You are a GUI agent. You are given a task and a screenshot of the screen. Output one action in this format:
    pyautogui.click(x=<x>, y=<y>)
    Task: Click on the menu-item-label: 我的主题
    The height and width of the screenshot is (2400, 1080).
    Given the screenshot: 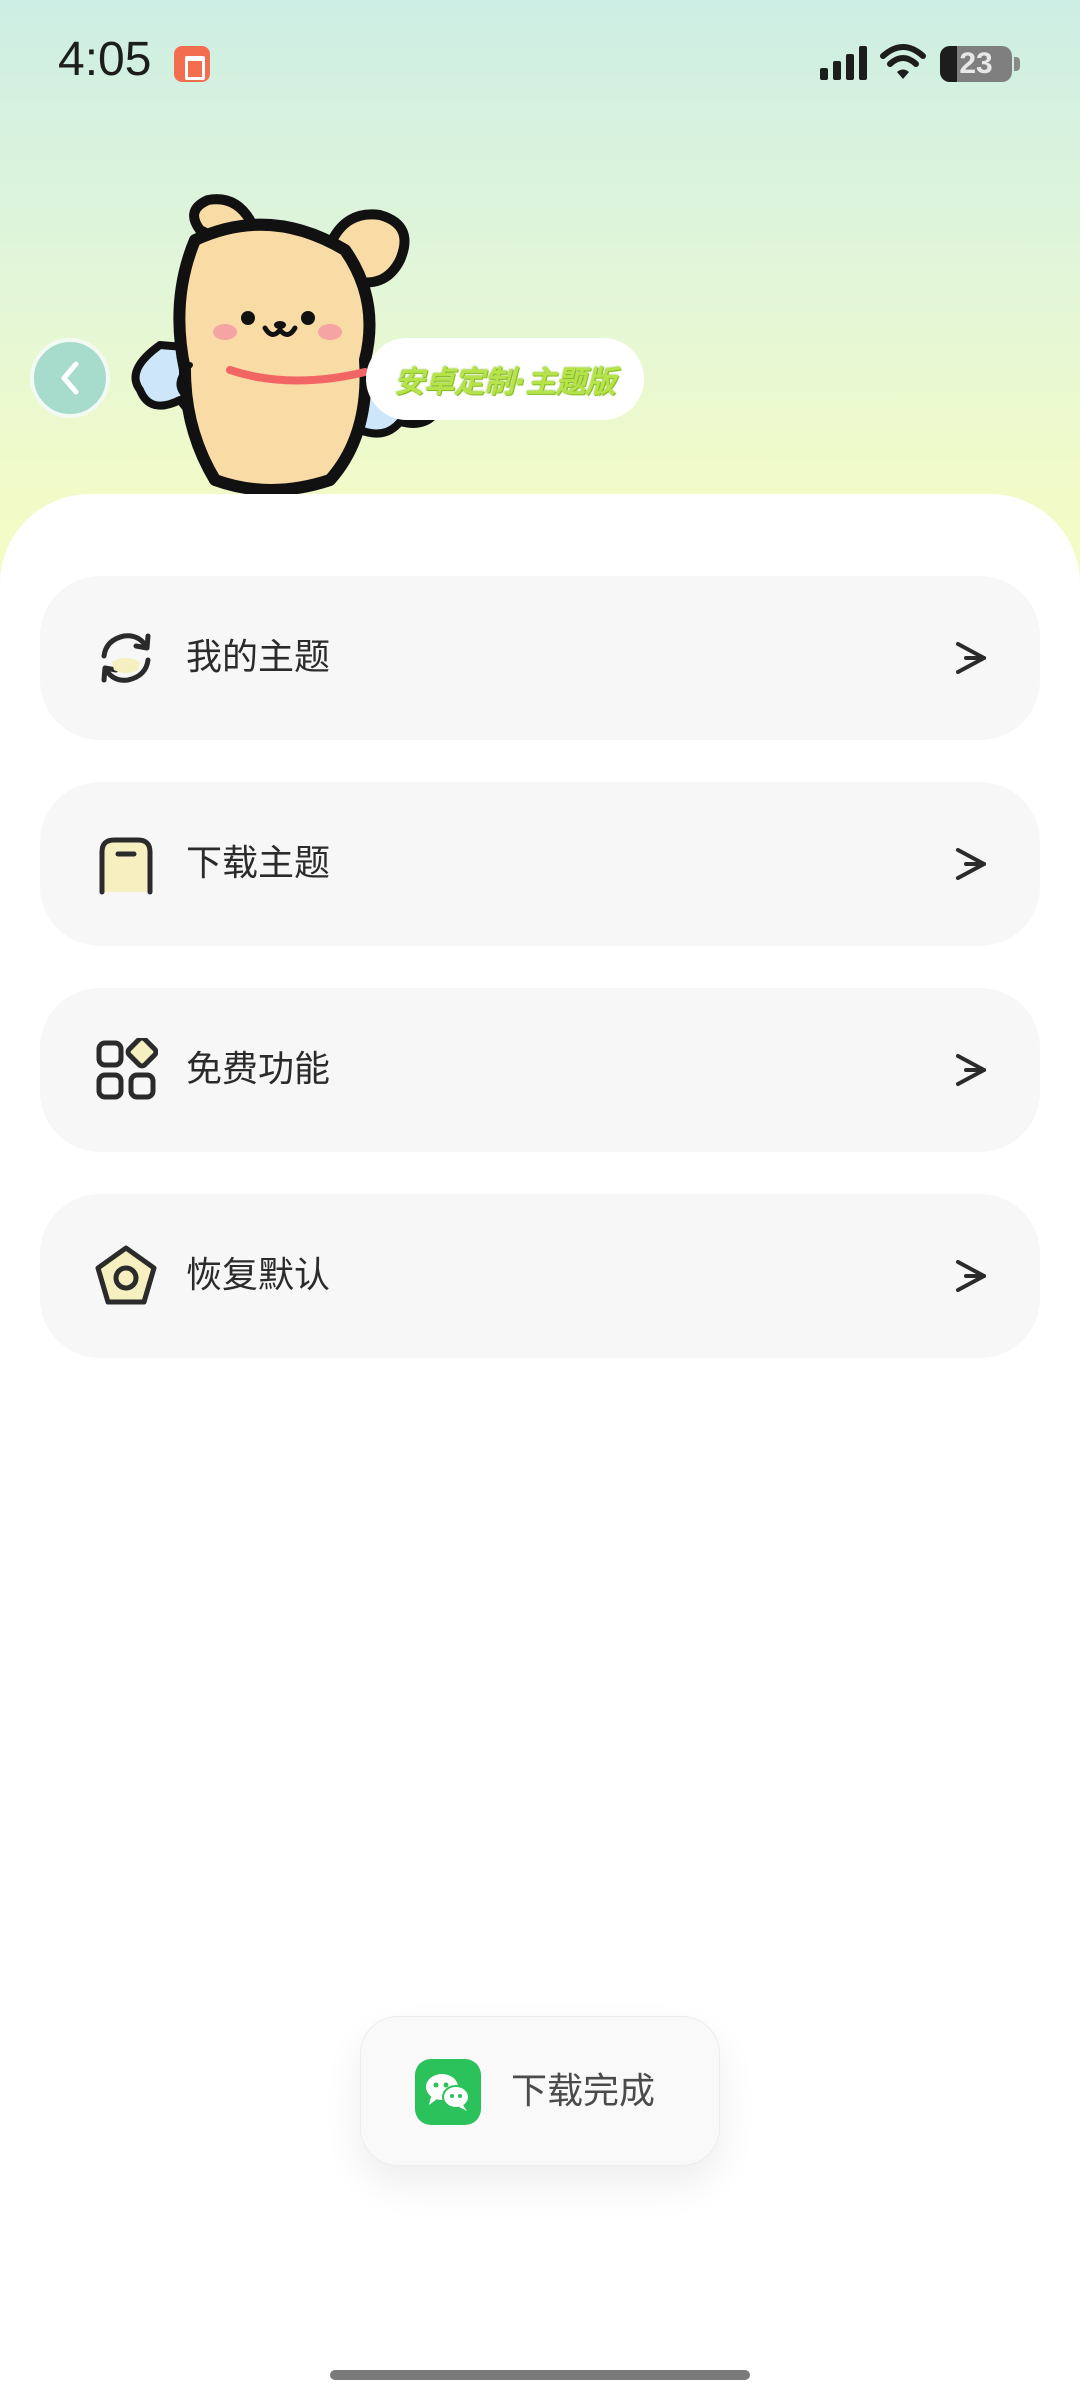 What is the action you would take?
    pyautogui.click(x=258, y=657)
    